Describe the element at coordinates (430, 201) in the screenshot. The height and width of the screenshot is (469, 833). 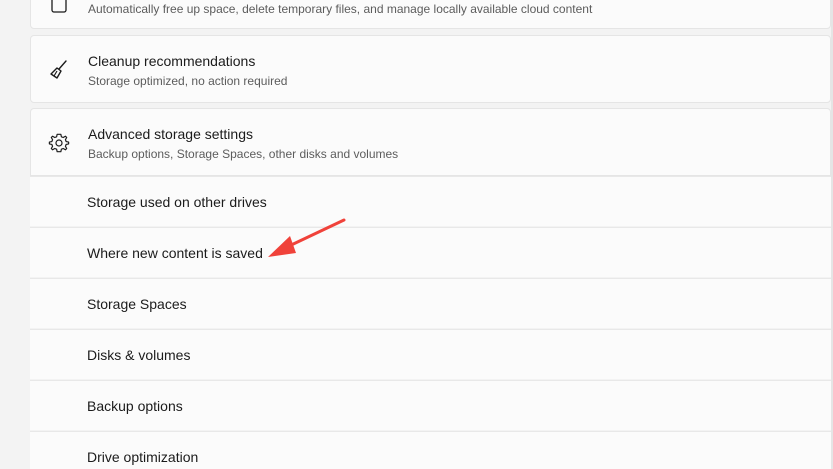
I see `storage-used-other-drives-row: Storage used on other drives` at that location.